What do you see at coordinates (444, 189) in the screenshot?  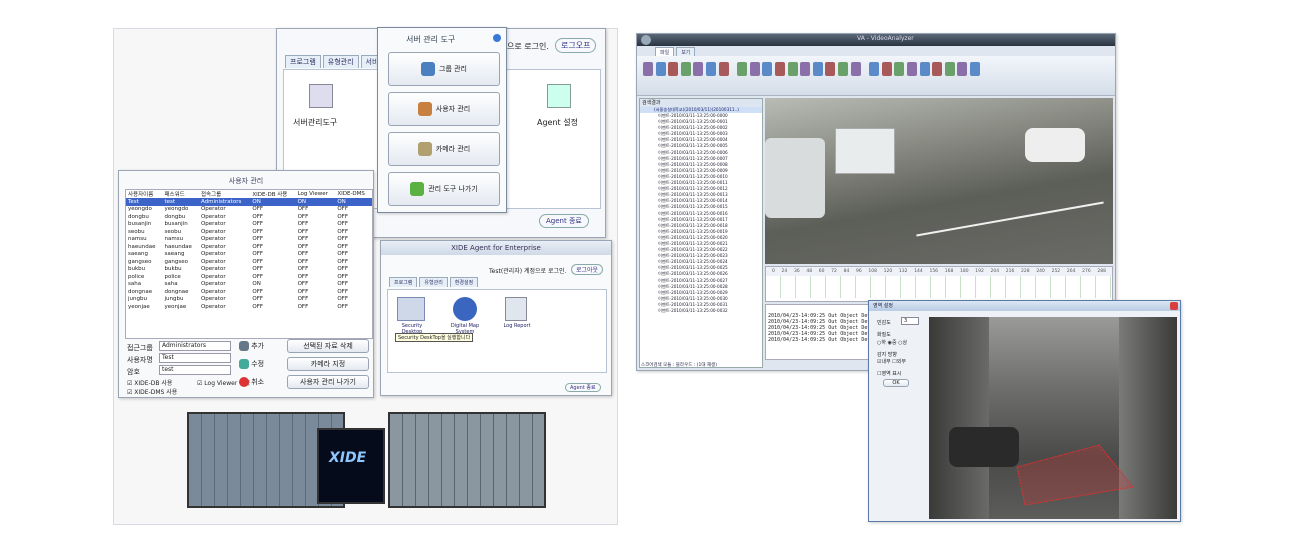 I see `exit-tool-button: 관리 도구 나가기` at bounding box center [444, 189].